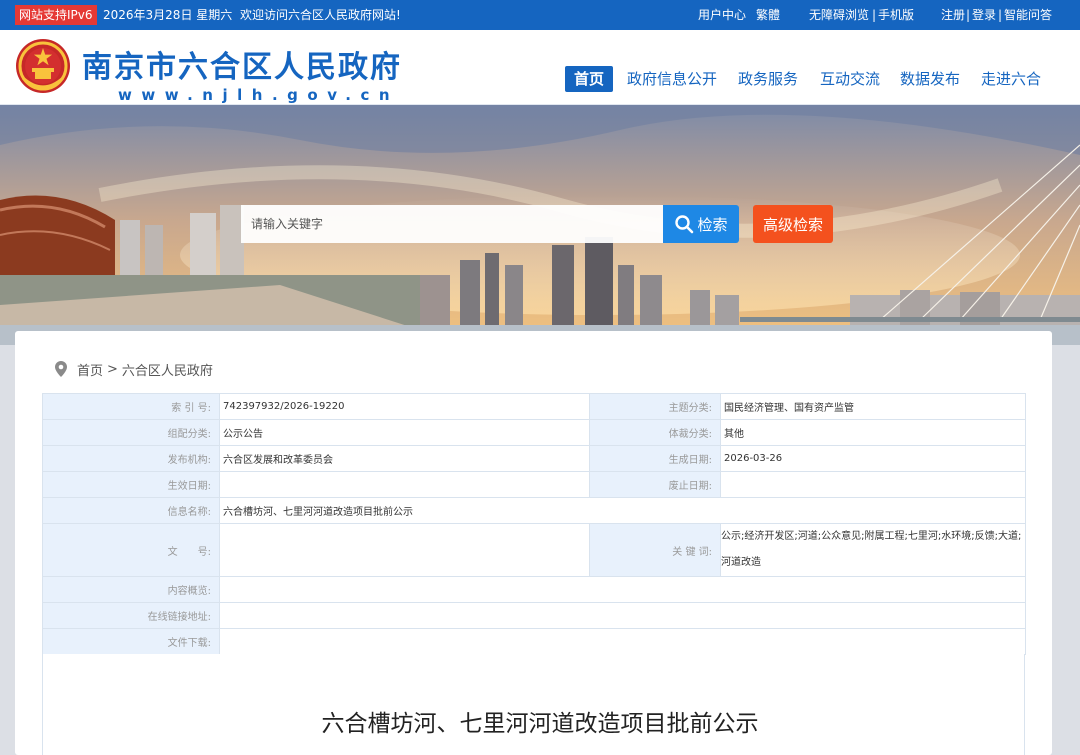 This screenshot has height=755, width=1080. What do you see at coordinates (873, 484) in the screenshot?
I see `expiry-date-value` at bounding box center [873, 484].